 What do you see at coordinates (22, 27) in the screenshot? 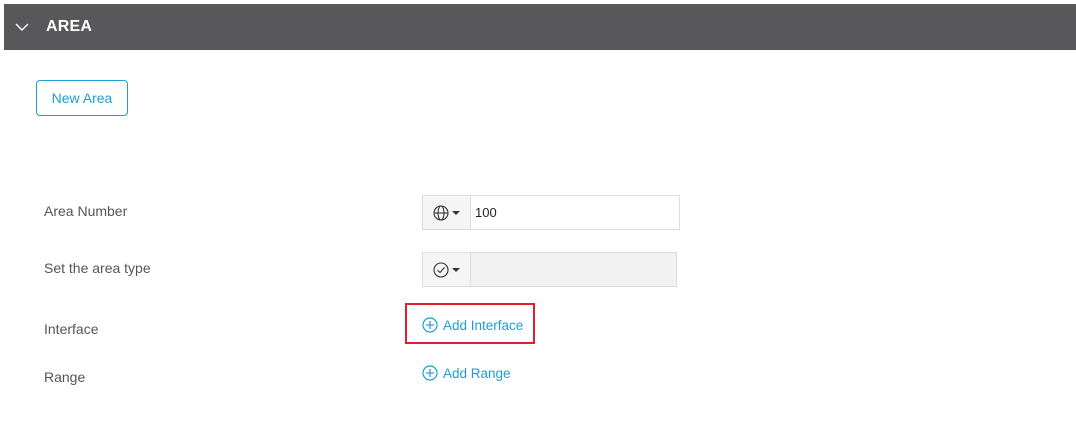
I see `chevron-down-icon` at bounding box center [22, 27].